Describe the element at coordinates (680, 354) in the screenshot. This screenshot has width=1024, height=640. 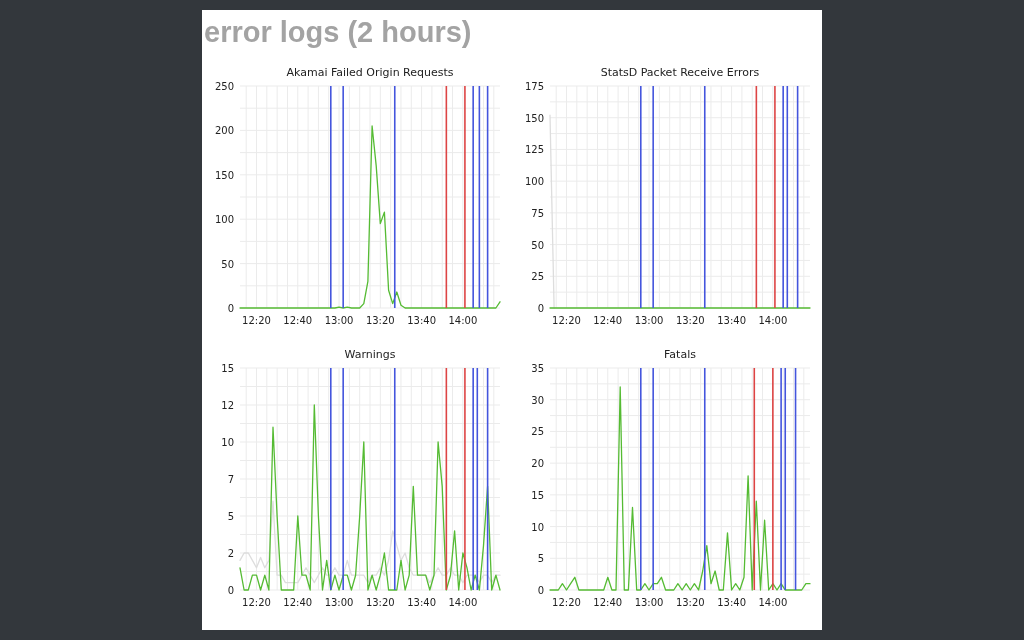
I see `chart-title: Fatals` at that location.